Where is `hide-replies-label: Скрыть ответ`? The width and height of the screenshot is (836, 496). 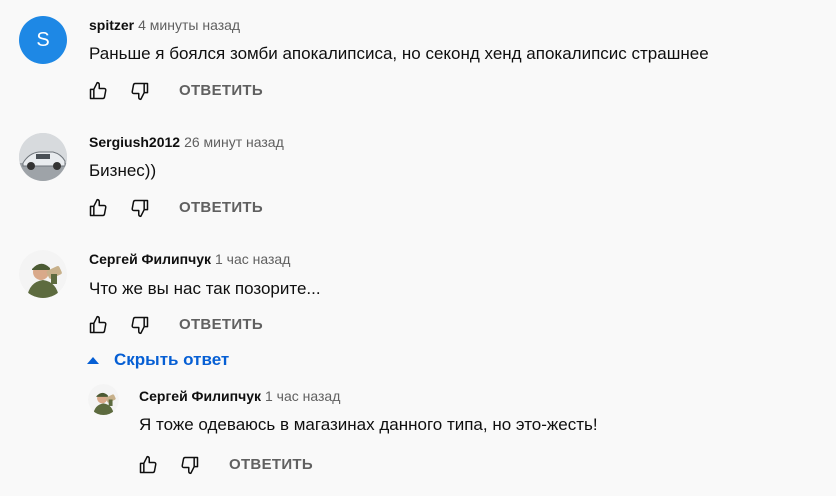 hide-replies-label: Скрыть ответ is located at coordinates (172, 359).